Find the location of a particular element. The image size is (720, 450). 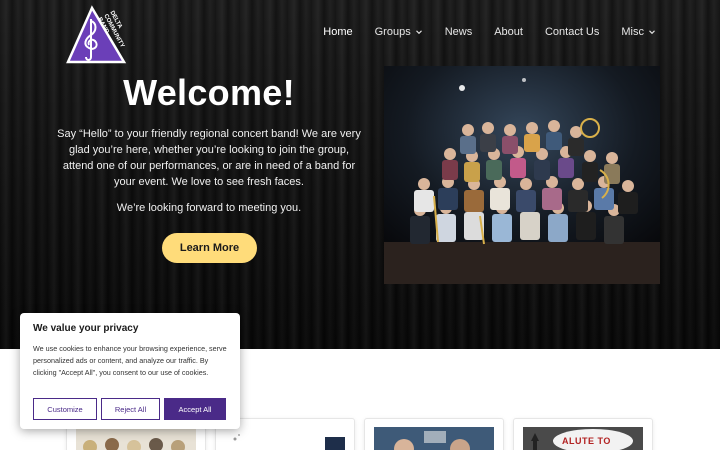

nav-home-label: Home is located at coordinates (338, 32).